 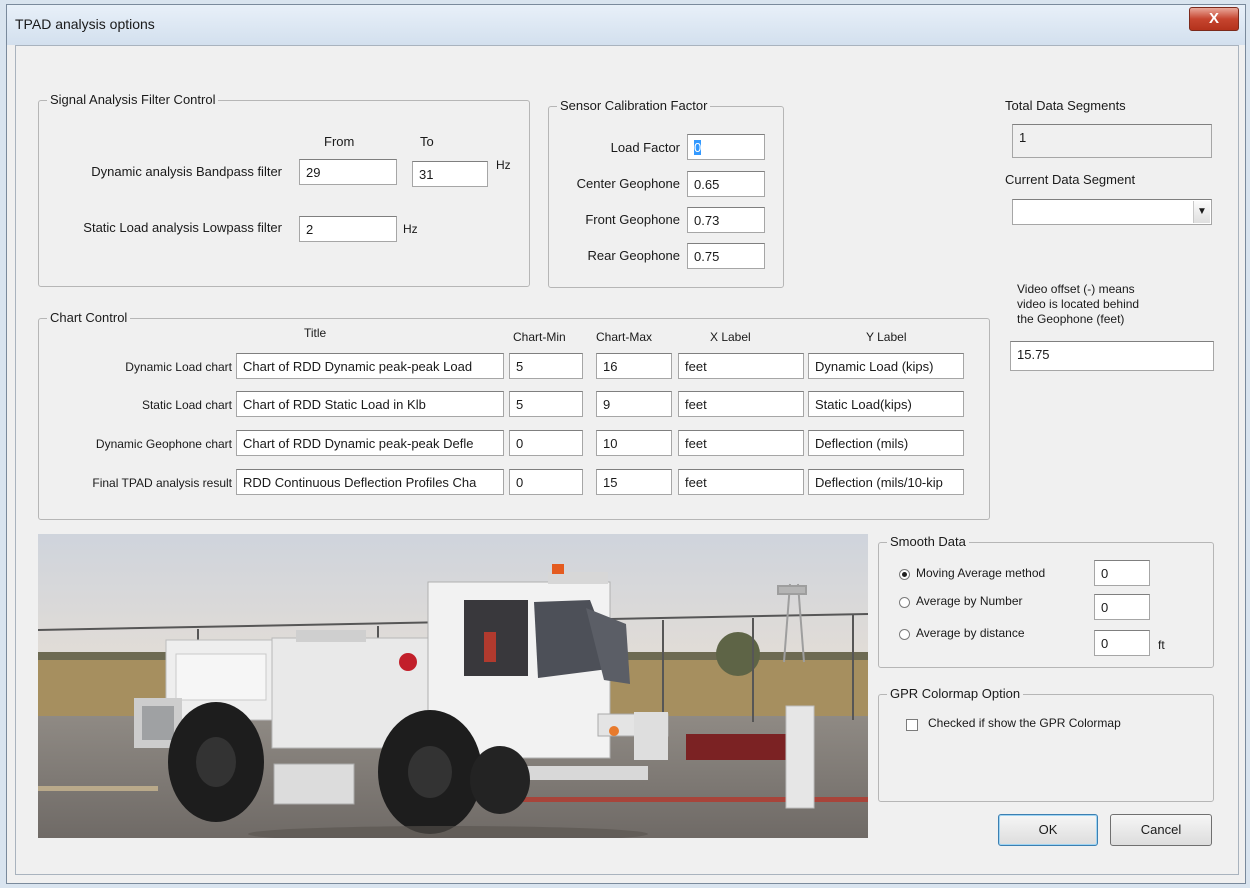 What do you see at coordinates (427, 141) in the screenshot?
I see `to-header: To` at bounding box center [427, 141].